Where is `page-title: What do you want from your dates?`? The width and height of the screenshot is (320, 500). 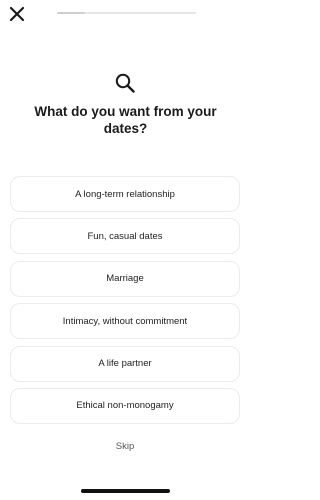 page-title: What do you want from your dates? is located at coordinates (125, 120).